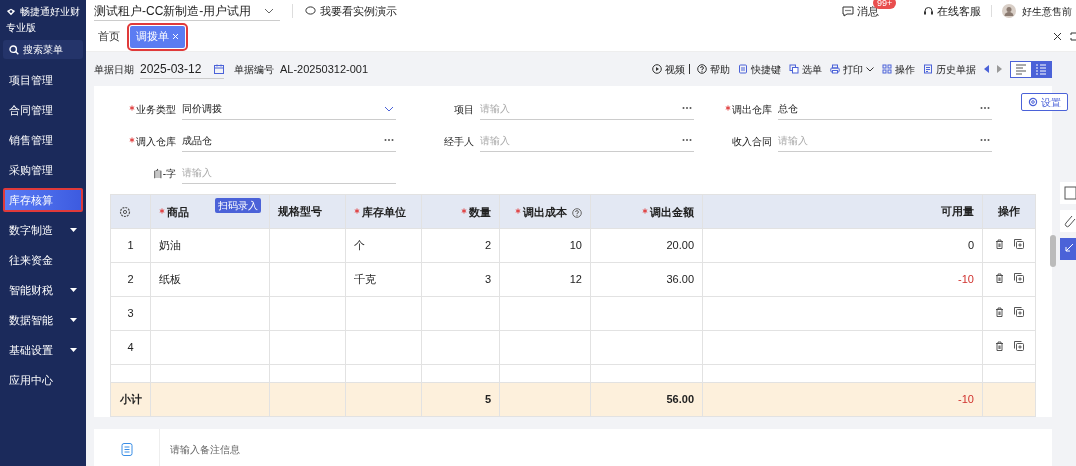 This screenshot has width=1076, height=466. I want to click on printer-icon, so click(835, 69).